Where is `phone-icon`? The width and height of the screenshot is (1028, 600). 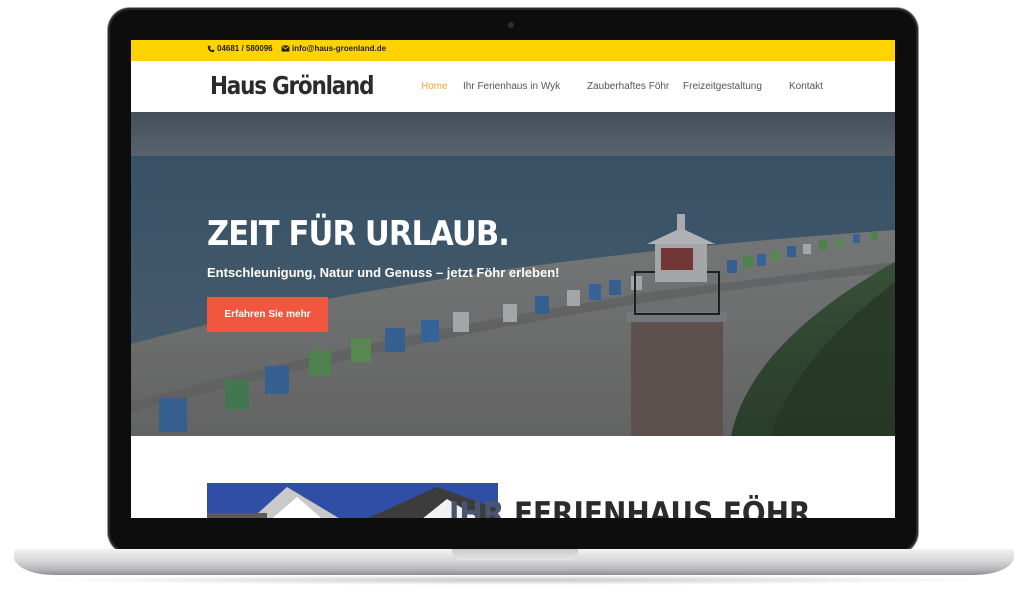 phone-icon is located at coordinates (211, 48).